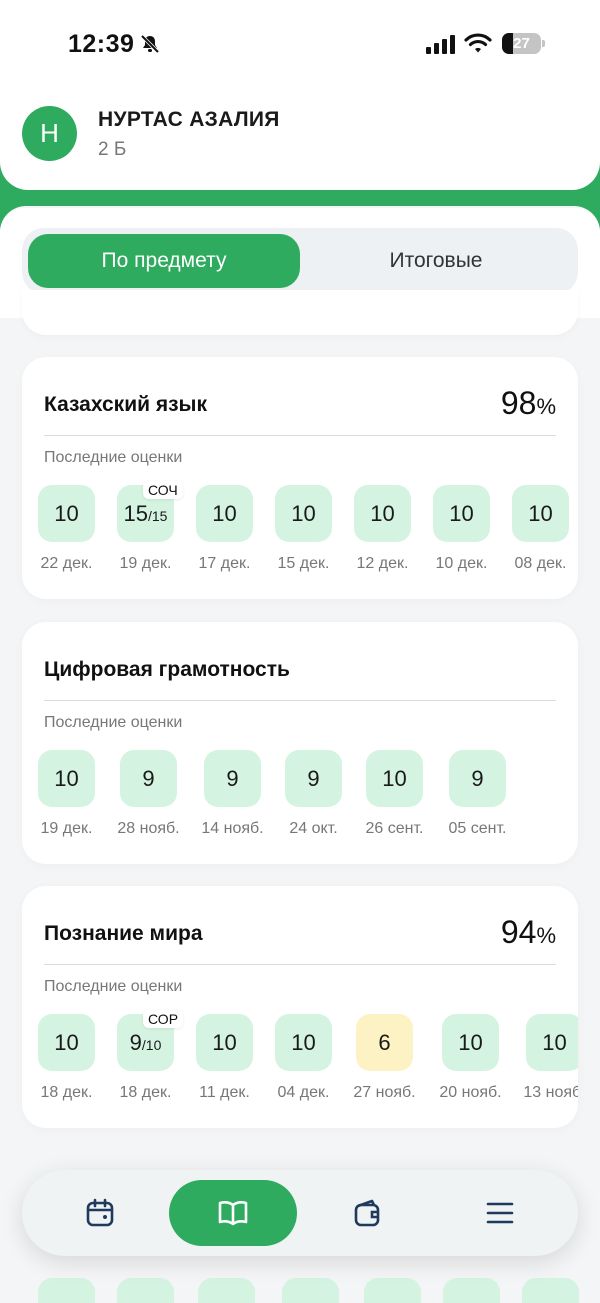  Describe the element at coordinates (148, 828) in the screenshot. I see `grade-date: 28 нояб.` at that location.